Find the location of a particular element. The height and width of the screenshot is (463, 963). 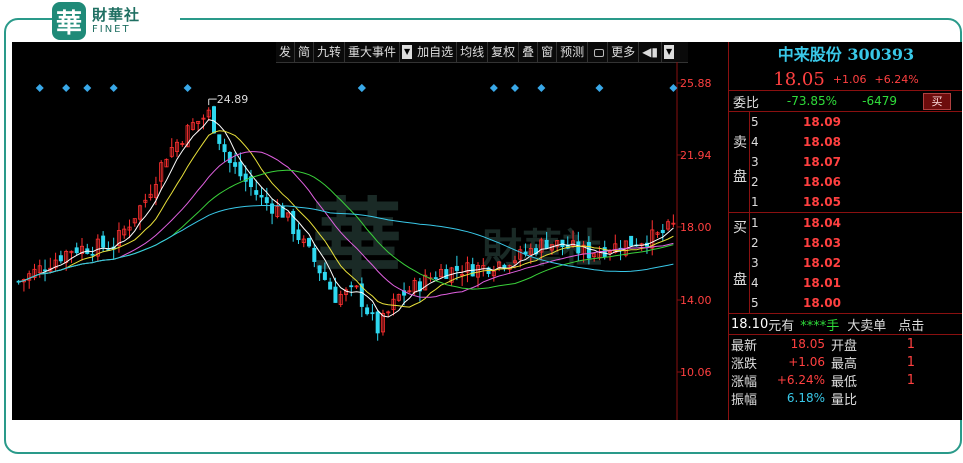

weibi-label: 委比 is located at coordinates (746, 103).